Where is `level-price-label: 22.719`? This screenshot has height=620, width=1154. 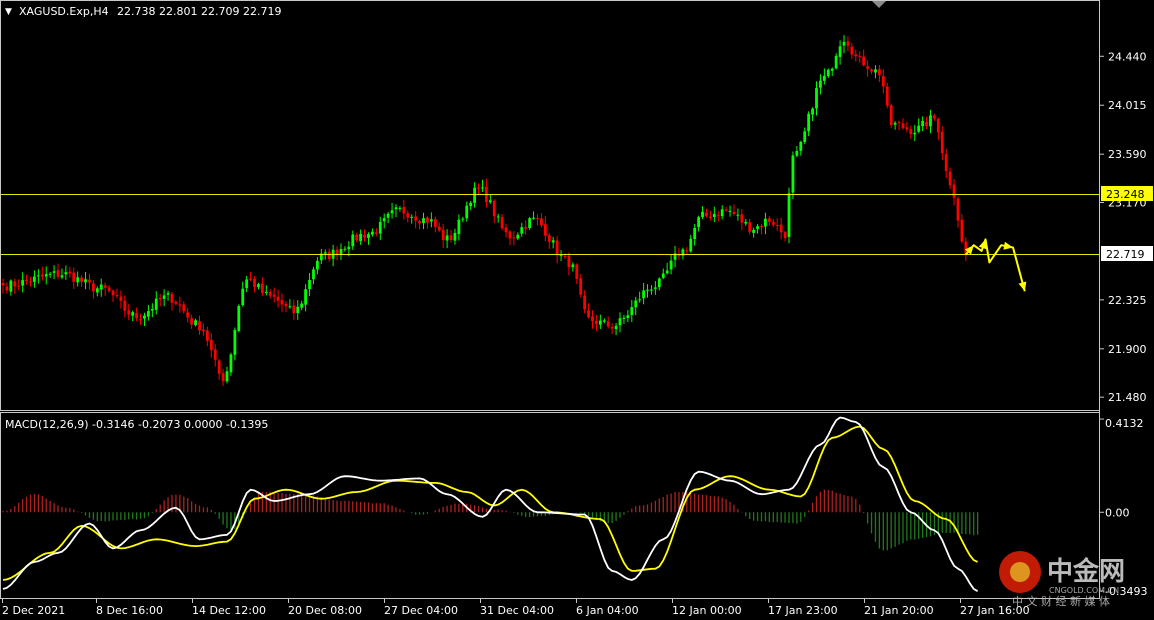 level-price-label: 22.719 is located at coordinates (1125, 254).